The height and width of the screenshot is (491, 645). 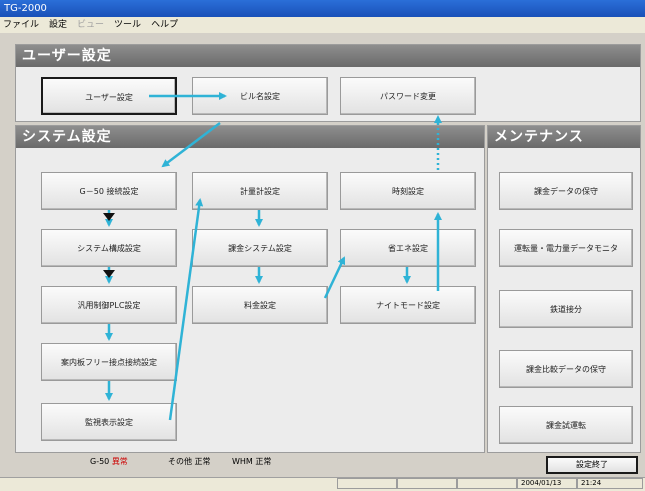 What do you see at coordinates (90, 25) in the screenshot?
I see `menu-view: ビュー` at bounding box center [90, 25].